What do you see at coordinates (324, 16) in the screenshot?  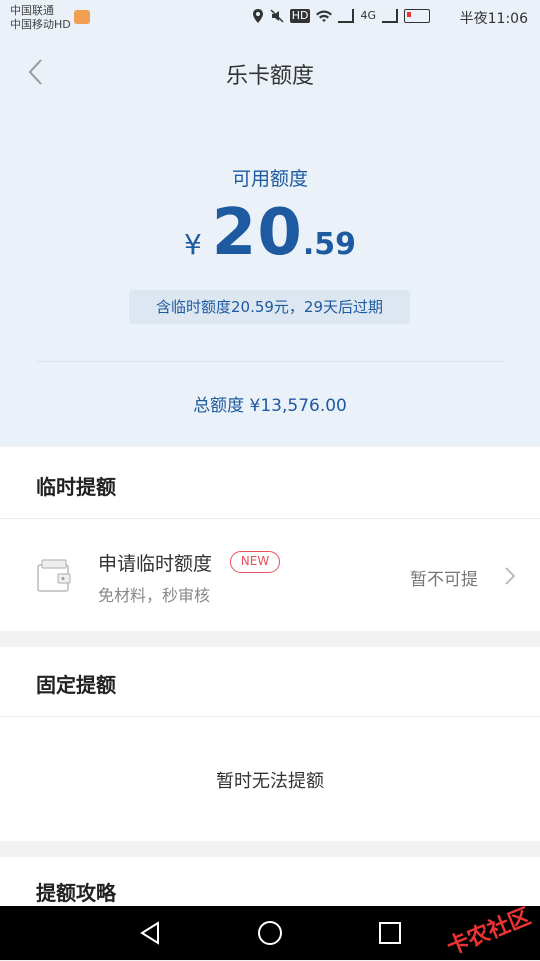 I see `wifi-icon` at bounding box center [324, 16].